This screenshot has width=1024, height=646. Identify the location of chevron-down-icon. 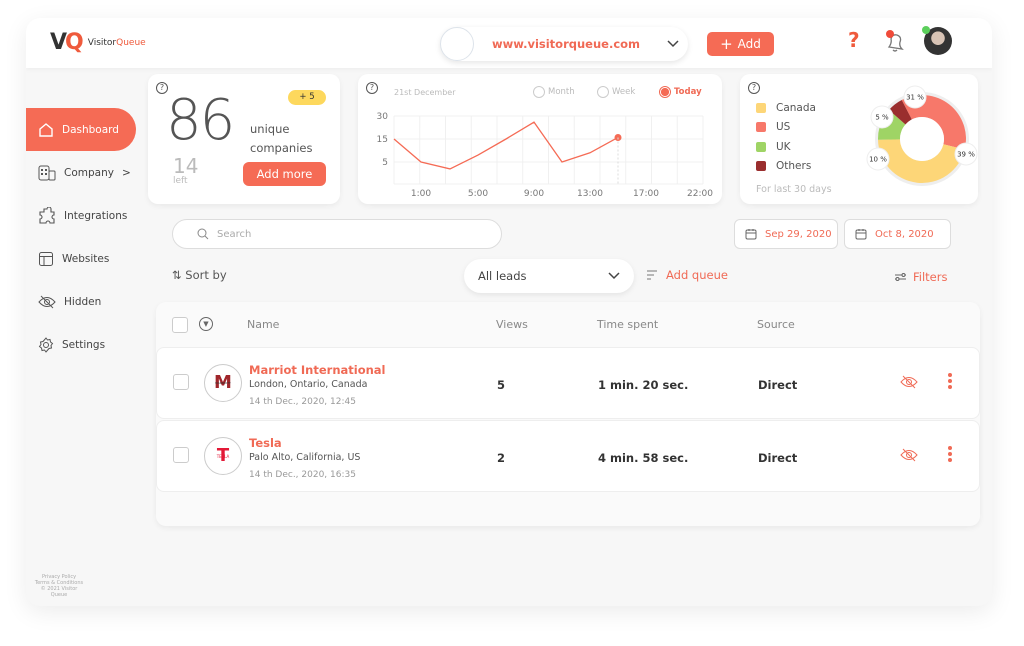
(614, 276).